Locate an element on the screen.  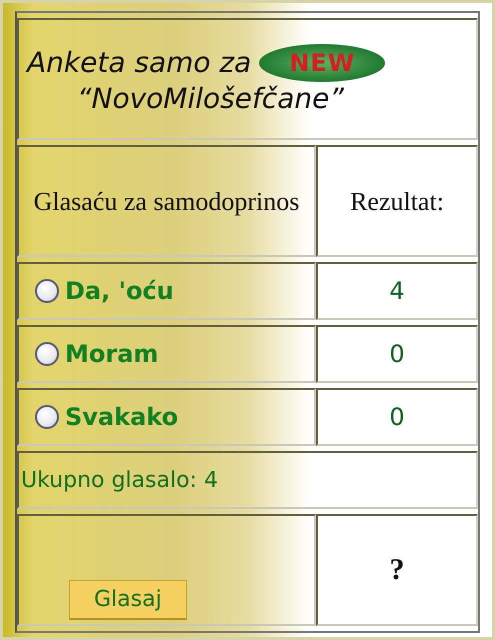
result-mark: ? is located at coordinates (397, 569).